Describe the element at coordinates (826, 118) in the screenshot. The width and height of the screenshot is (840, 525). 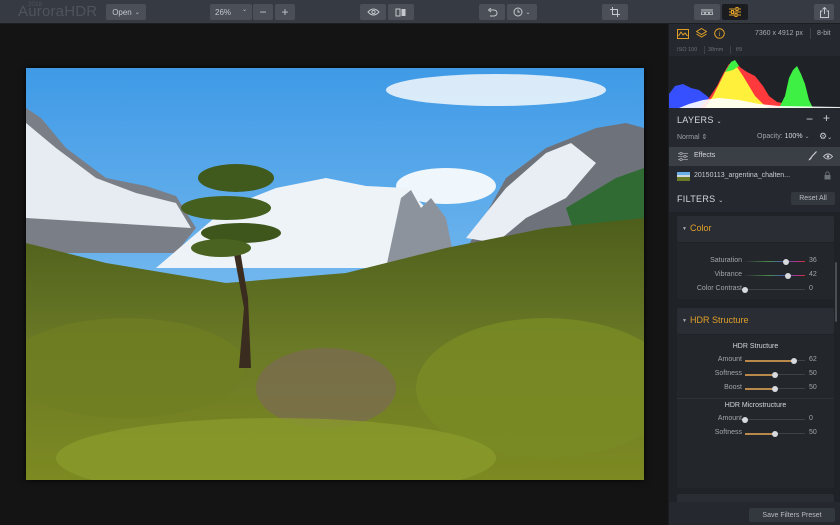
I see `add-layer-button: +` at that location.